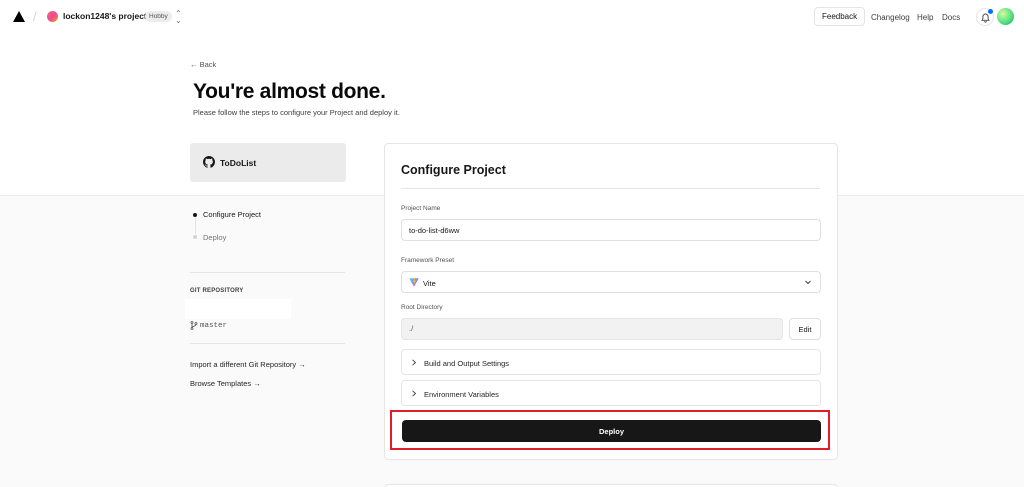 This screenshot has width=1024, height=487. Describe the element at coordinates (414, 282) in the screenshot. I see `vite-logo-icon` at that location.